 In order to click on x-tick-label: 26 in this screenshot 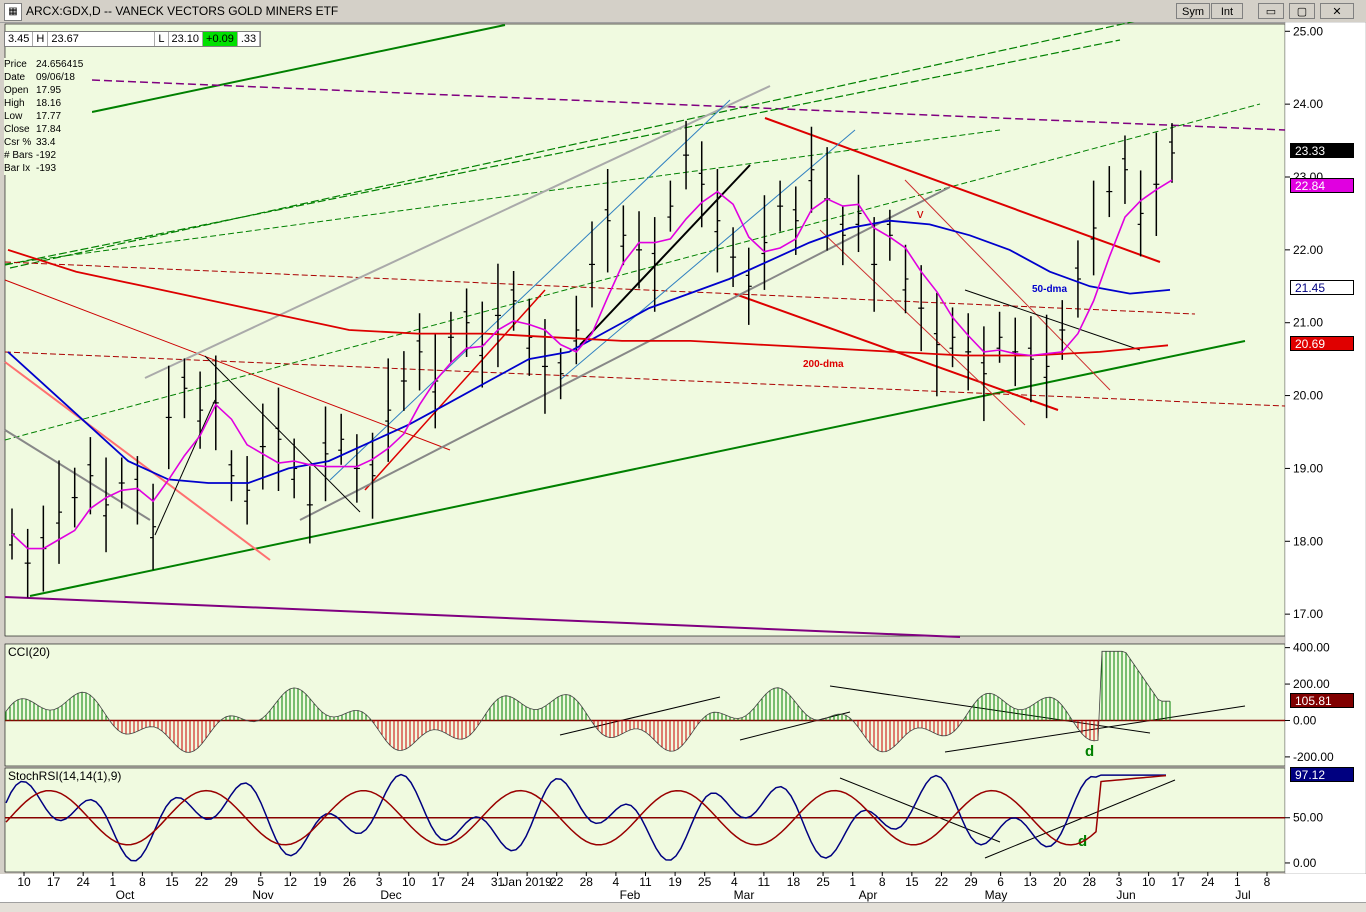, I will do `click(350, 882)`.